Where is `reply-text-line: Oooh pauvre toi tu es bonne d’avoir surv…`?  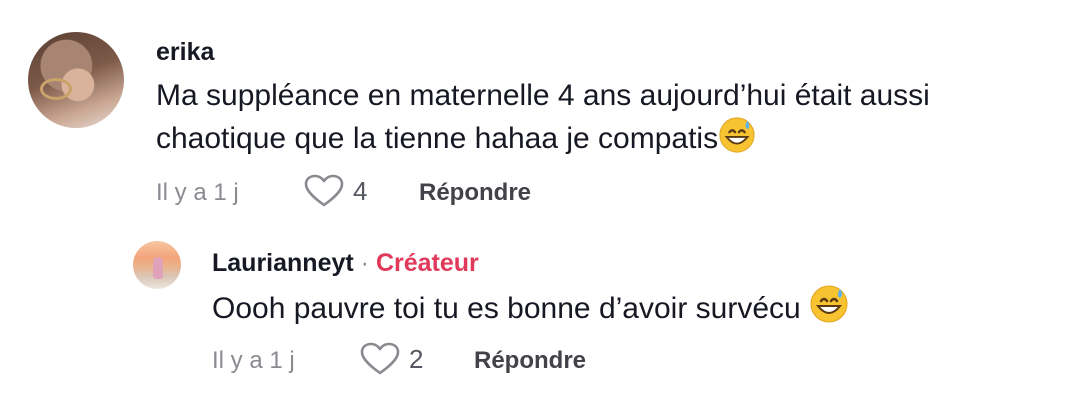
reply-text-line: Oooh pauvre toi tu es bonne d’avoir surv… is located at coordinates (530, 310).